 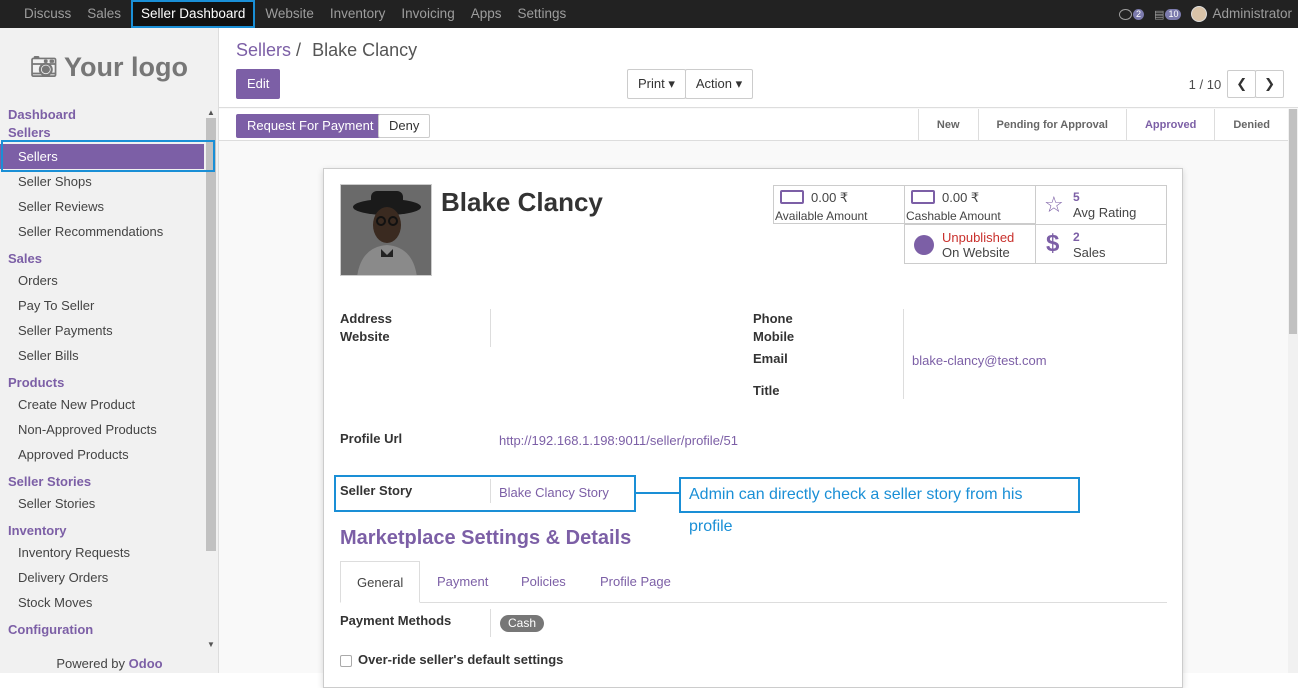 What do you see at coordinates (651, 83) in the screenshot?
I see `print-label: Print` at bounding box center [651, 83].